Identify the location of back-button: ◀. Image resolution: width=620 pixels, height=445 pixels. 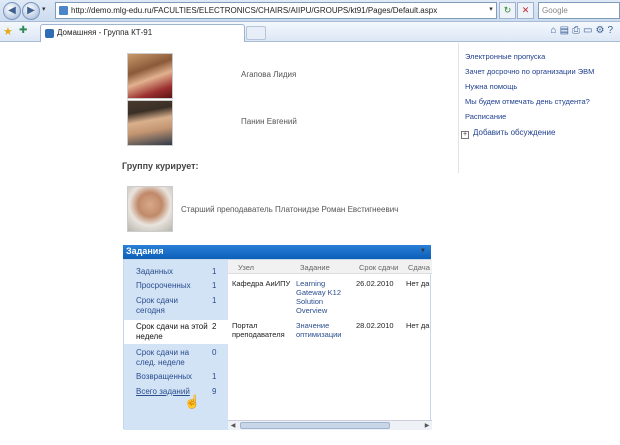
(12, 11).